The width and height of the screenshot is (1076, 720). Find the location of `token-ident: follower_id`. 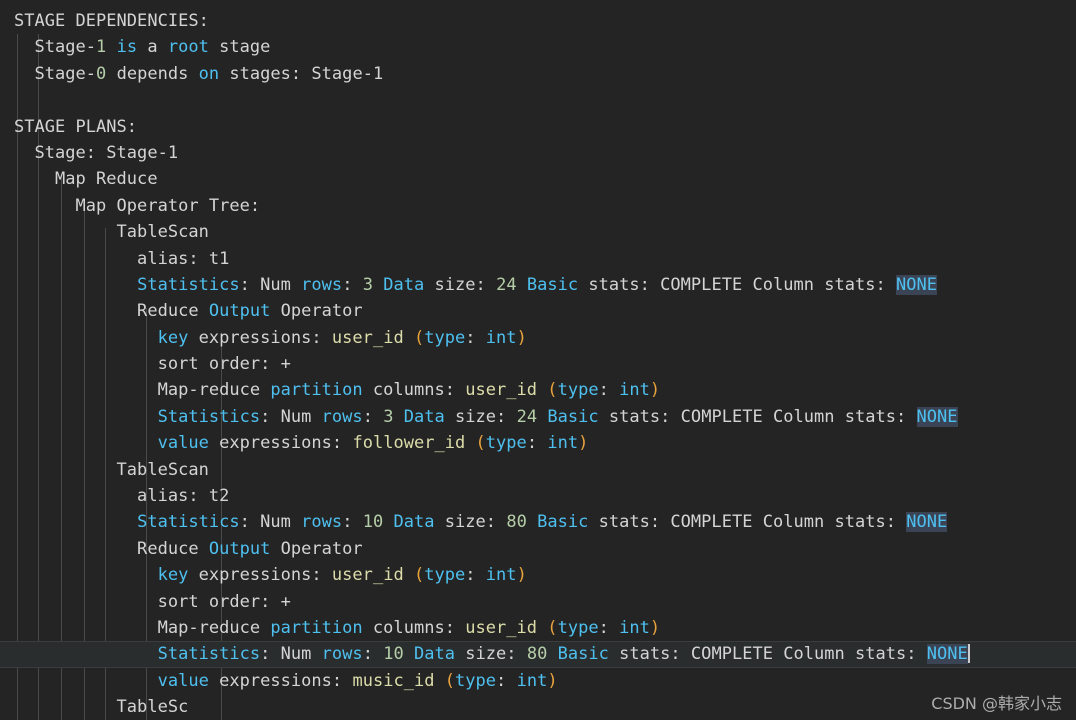

token-ident: follower_id is located at coordinates (409, 443).